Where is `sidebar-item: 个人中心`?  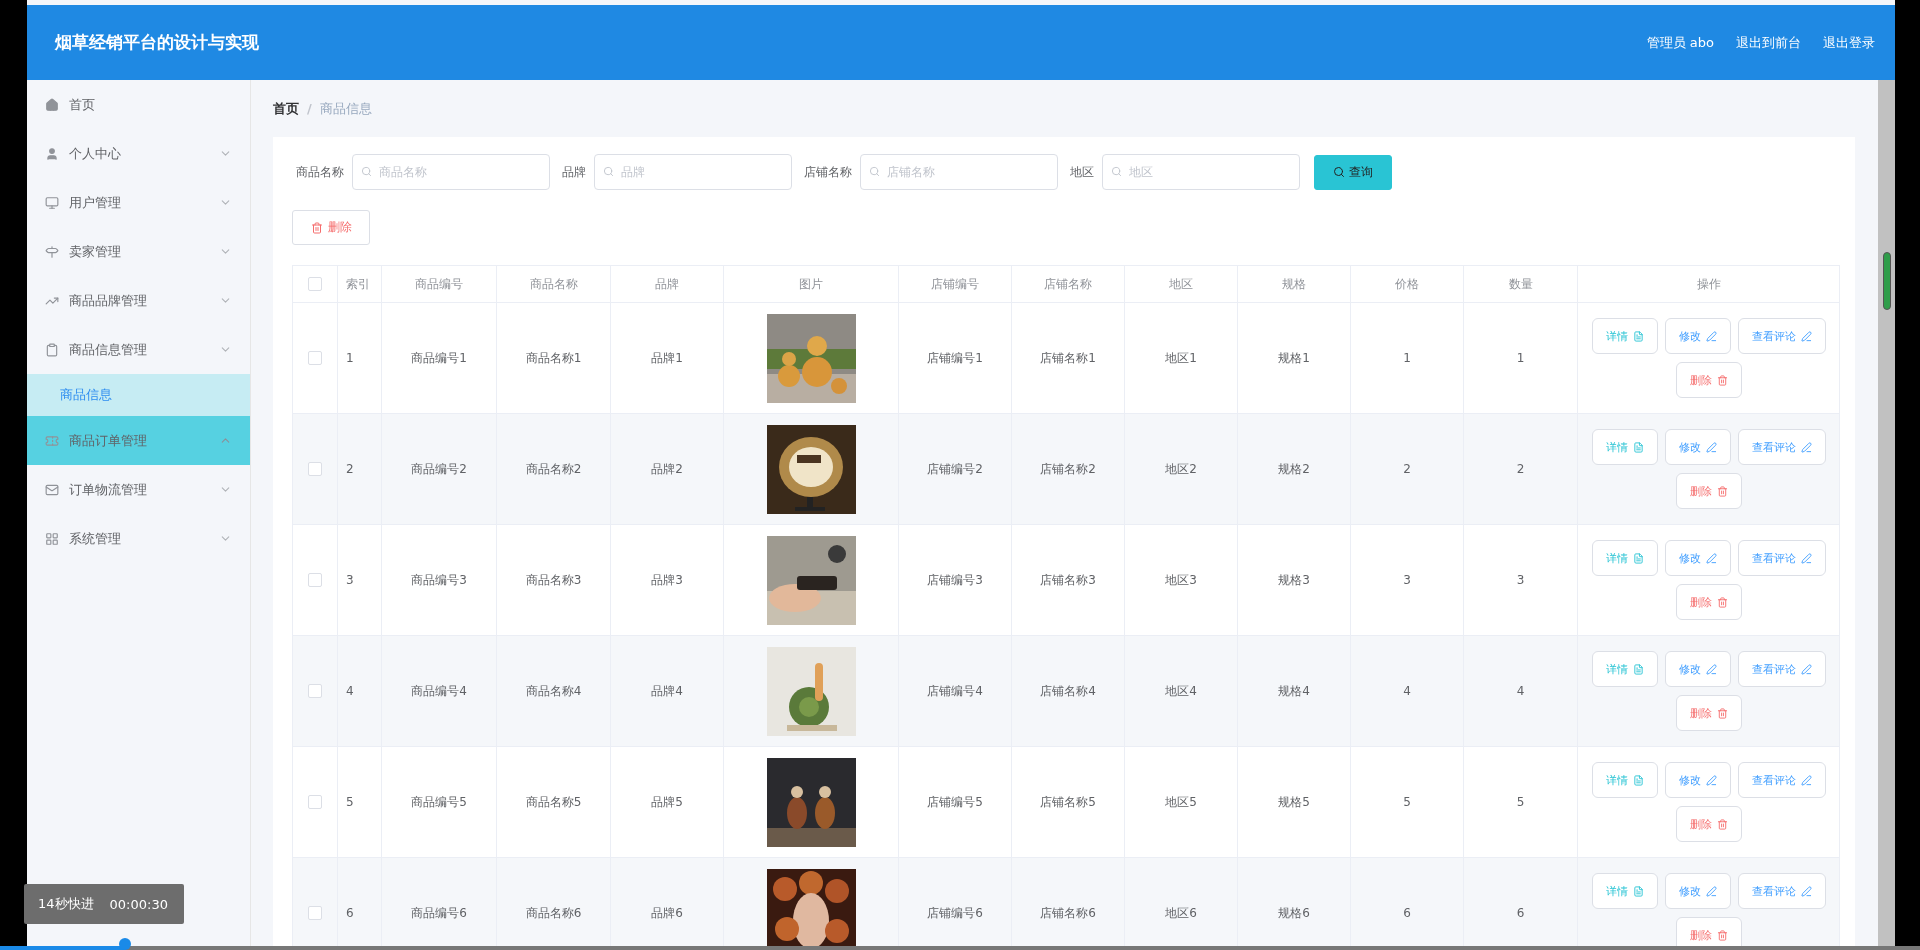 sidebar-item: 个人中心 is located at coordinates (138, 153).